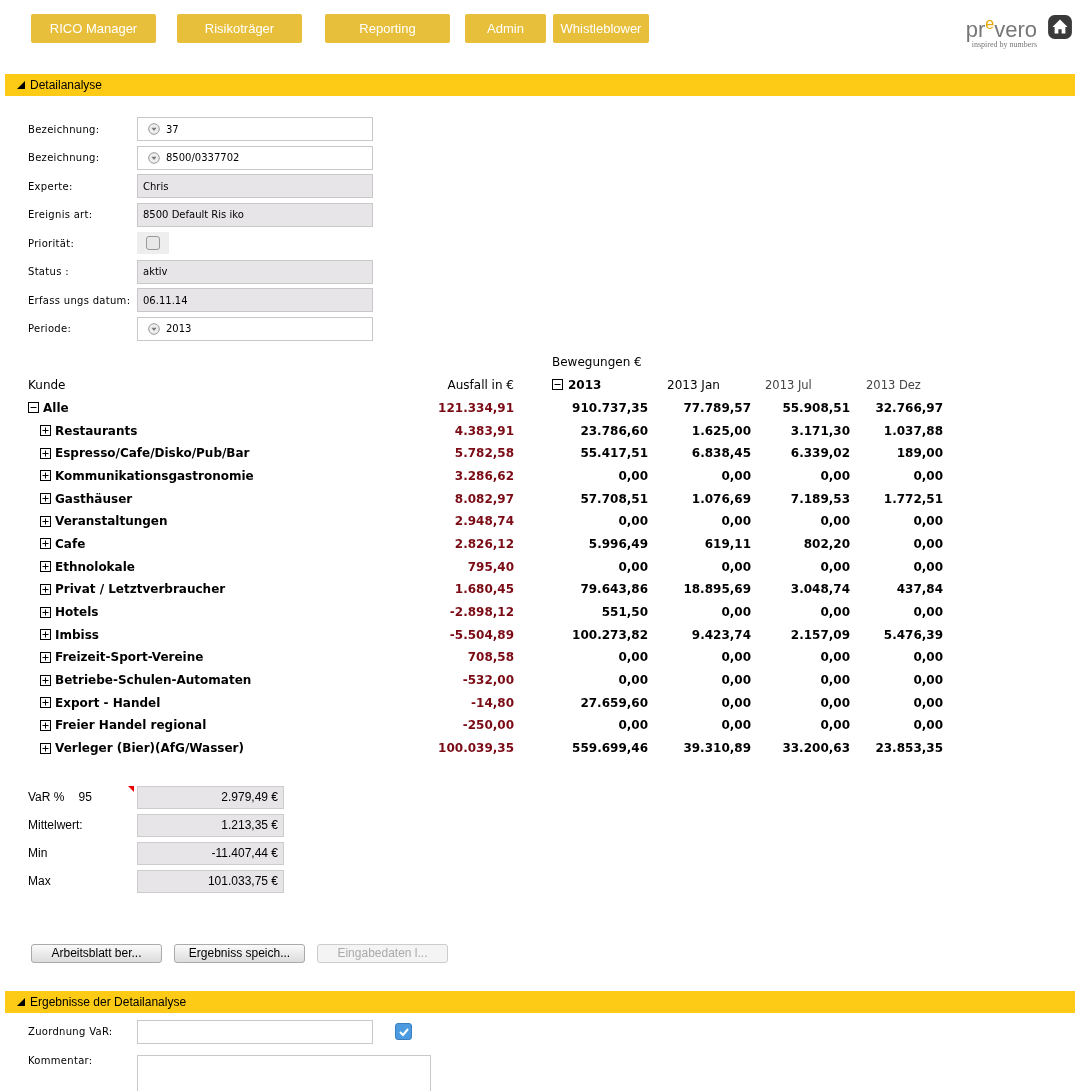 This screenshot has height=1091, width=1075. What do you see at coordinates (95, 566) in the screenshot?
I see `row-label: Ethnolokale` at bounding box center [95, 566].